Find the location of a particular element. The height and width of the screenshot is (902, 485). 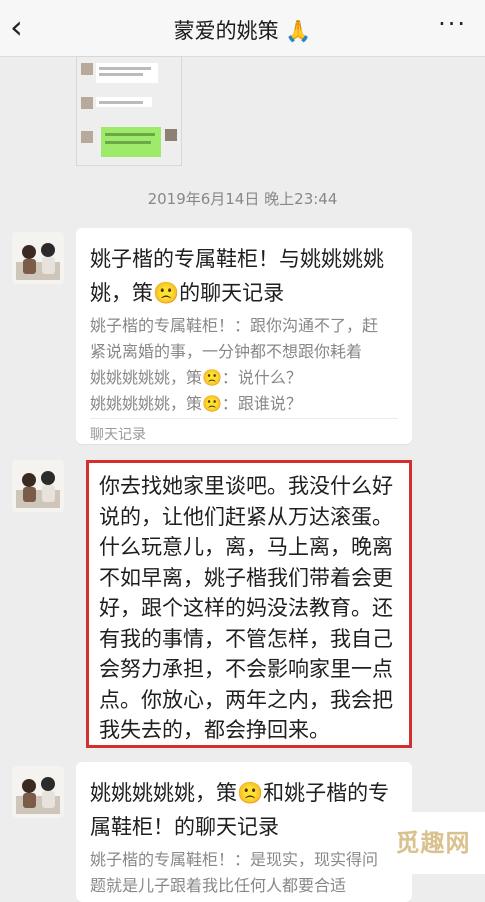

card-line: 姚姚姚姚姚，策🙁：跟谁说？ is located at coordinates (196, 403).